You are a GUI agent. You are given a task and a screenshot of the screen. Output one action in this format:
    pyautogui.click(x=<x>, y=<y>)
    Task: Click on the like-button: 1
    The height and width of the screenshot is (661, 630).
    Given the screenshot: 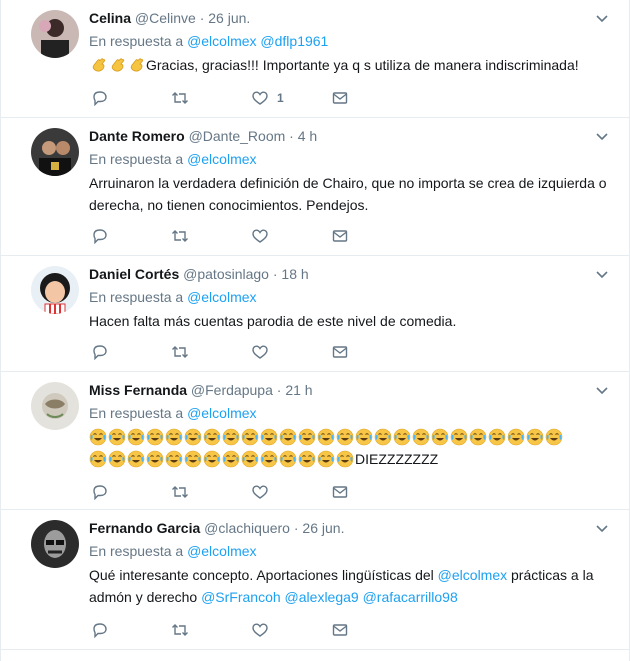 What is the action you would take?
    pyautogui.click(x=267, y=98)
    